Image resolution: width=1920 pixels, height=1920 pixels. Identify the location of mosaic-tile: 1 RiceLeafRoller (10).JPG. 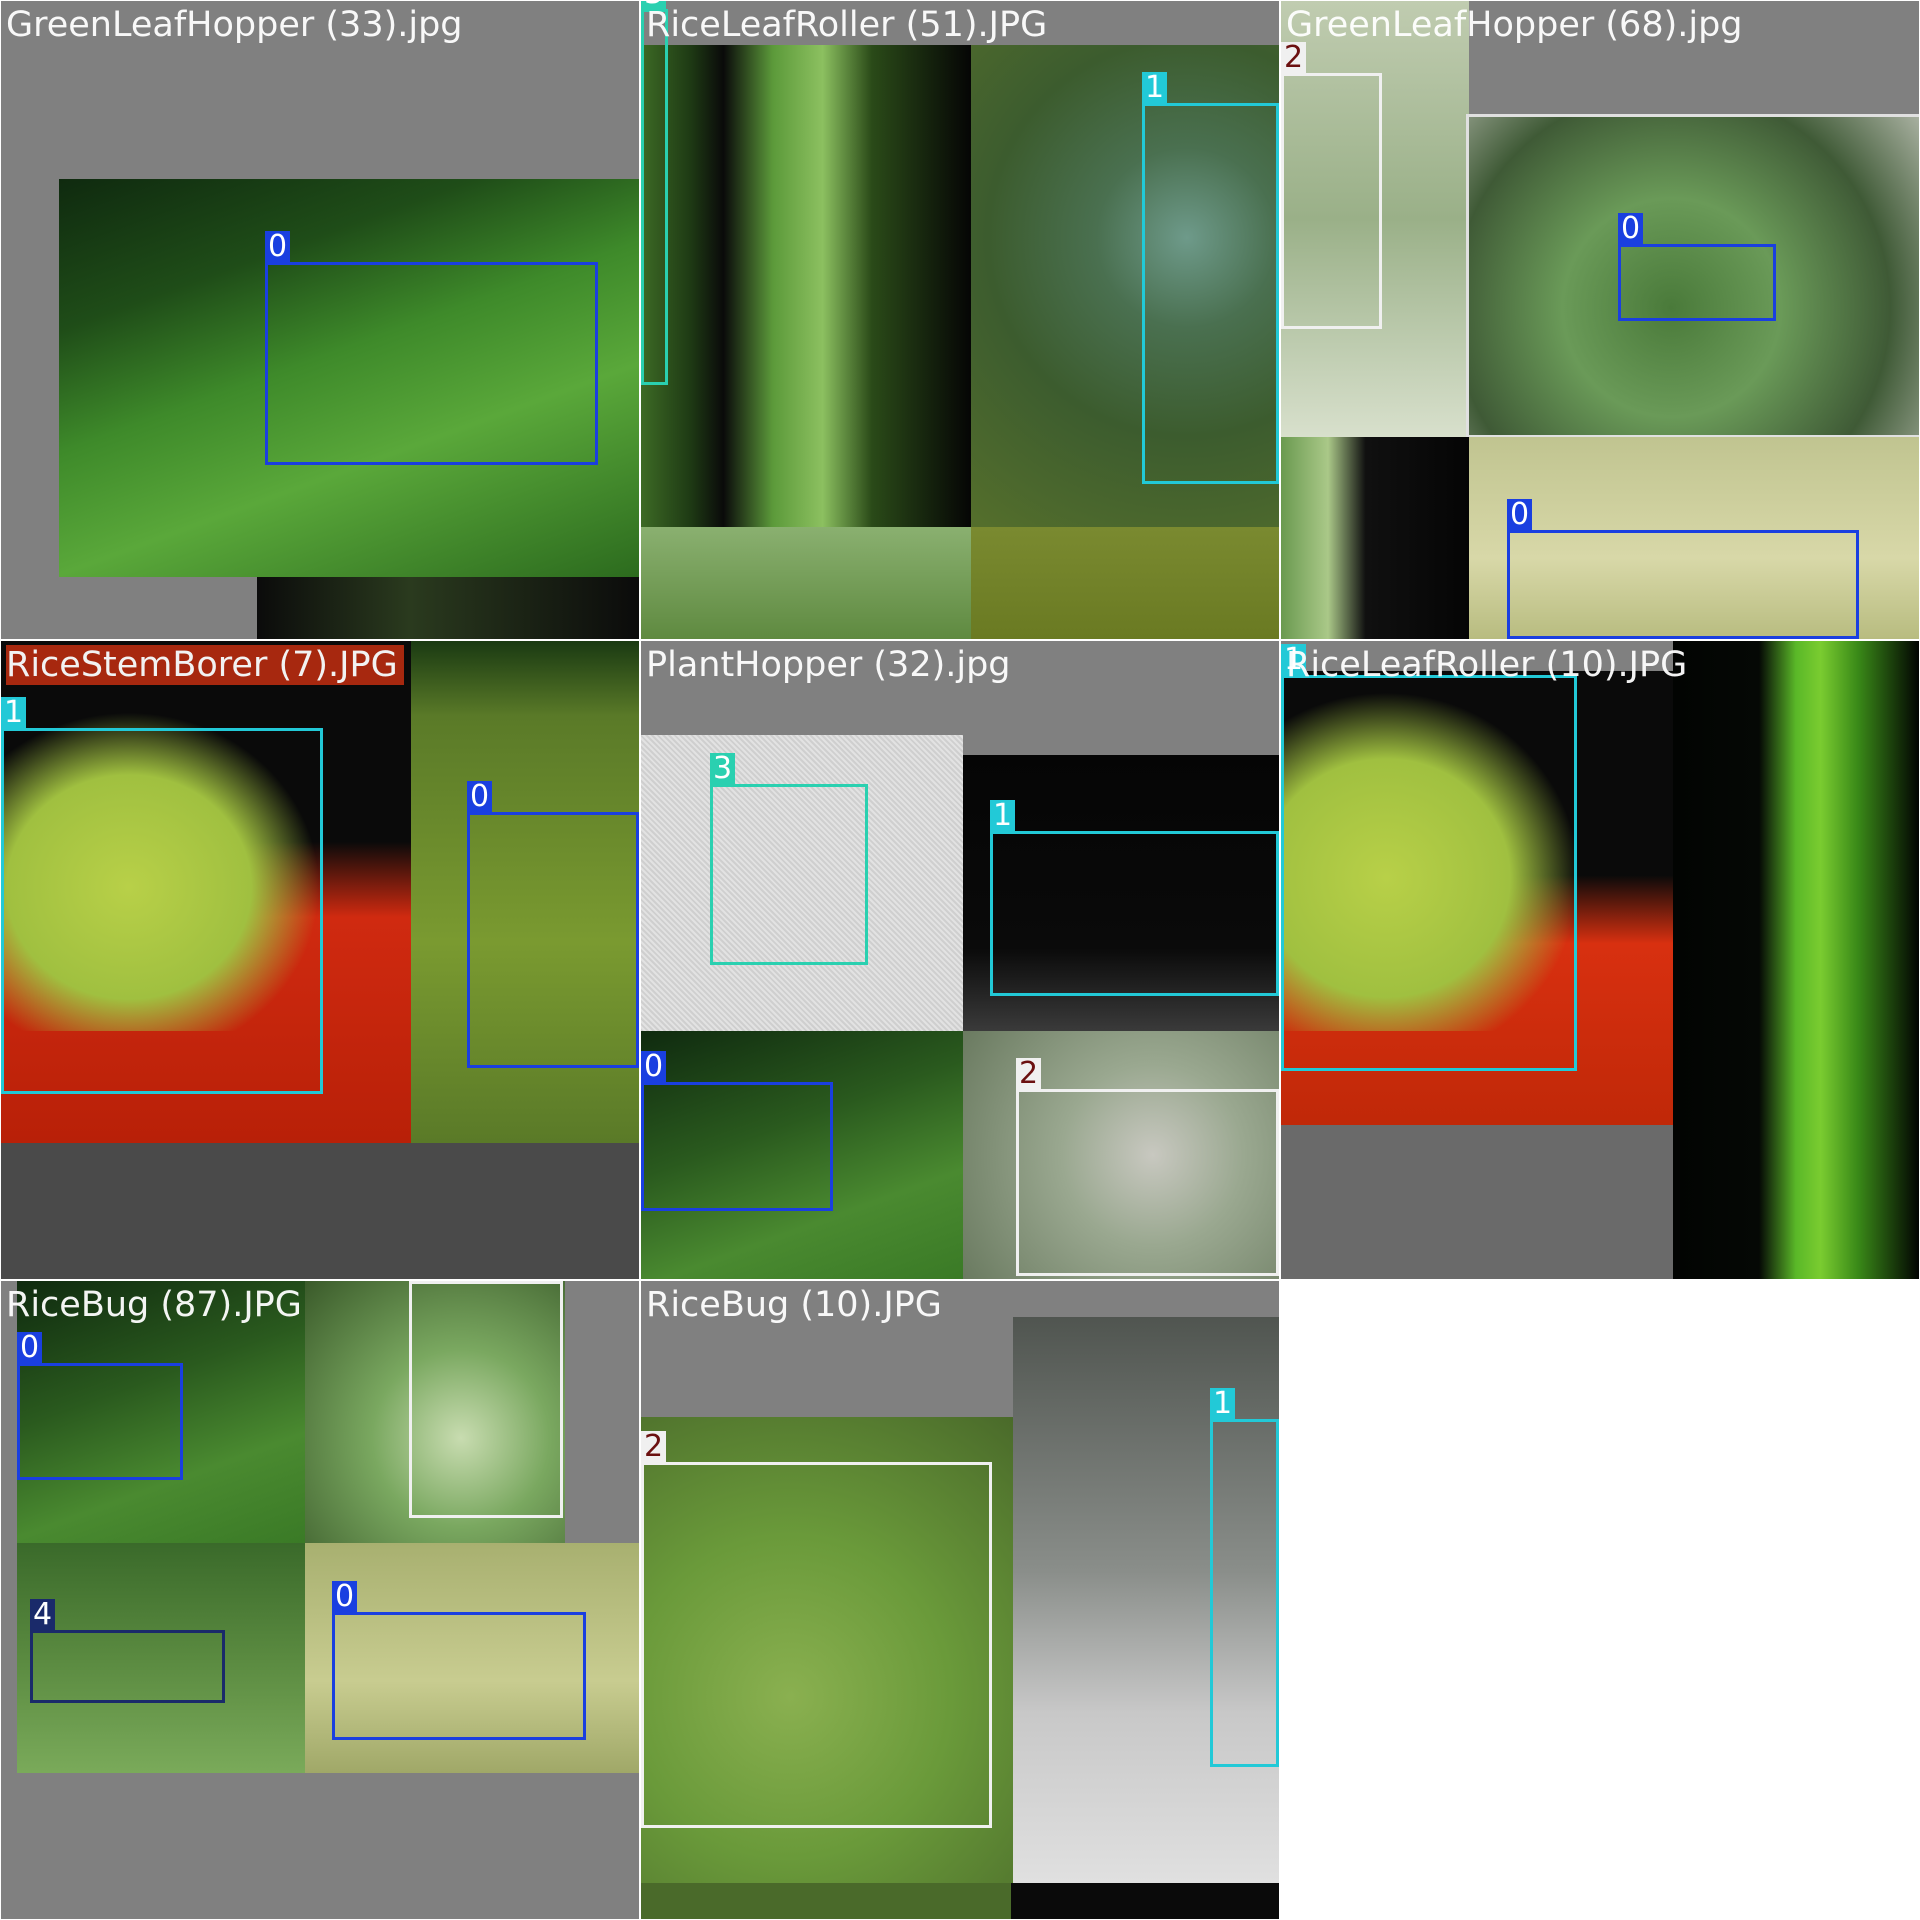
(1599, 960).